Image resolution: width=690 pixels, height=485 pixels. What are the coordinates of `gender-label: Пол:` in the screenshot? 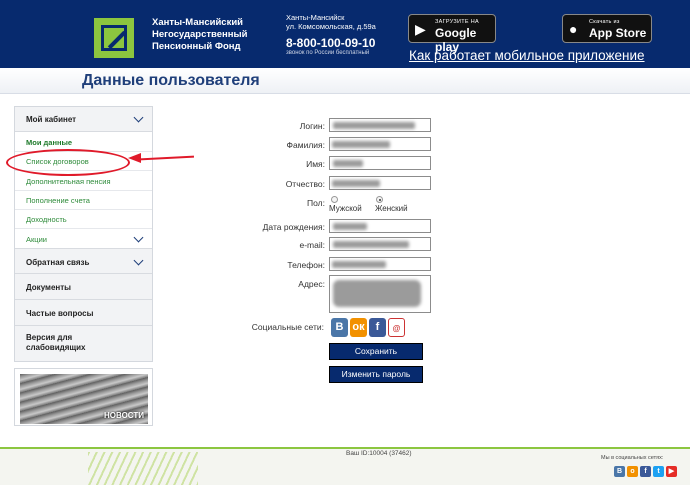 It's located at (316, 203).